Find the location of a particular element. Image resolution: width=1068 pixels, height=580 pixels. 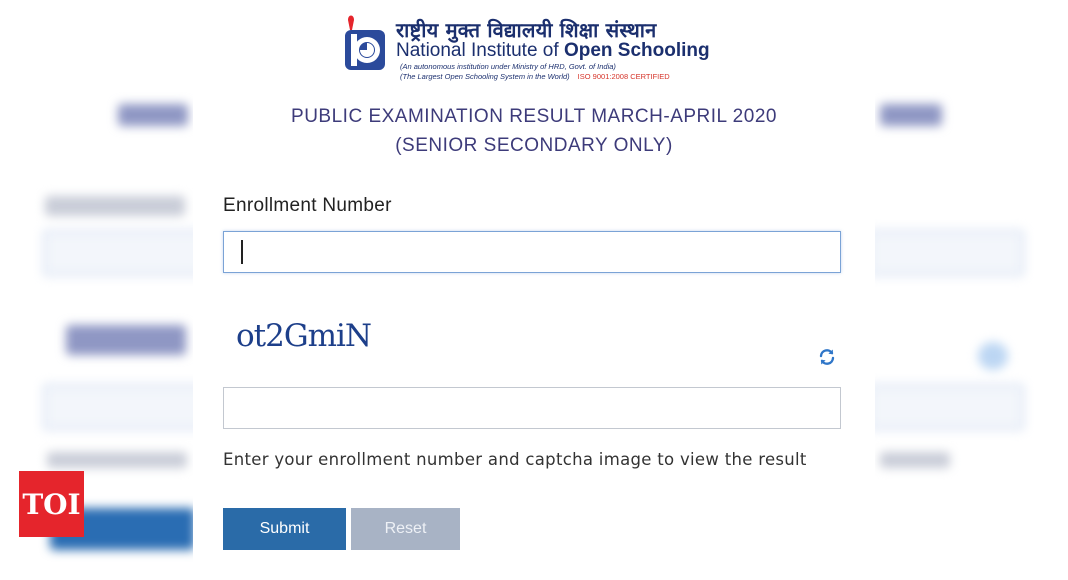

text-cursor is located at coordinates (242, 252).